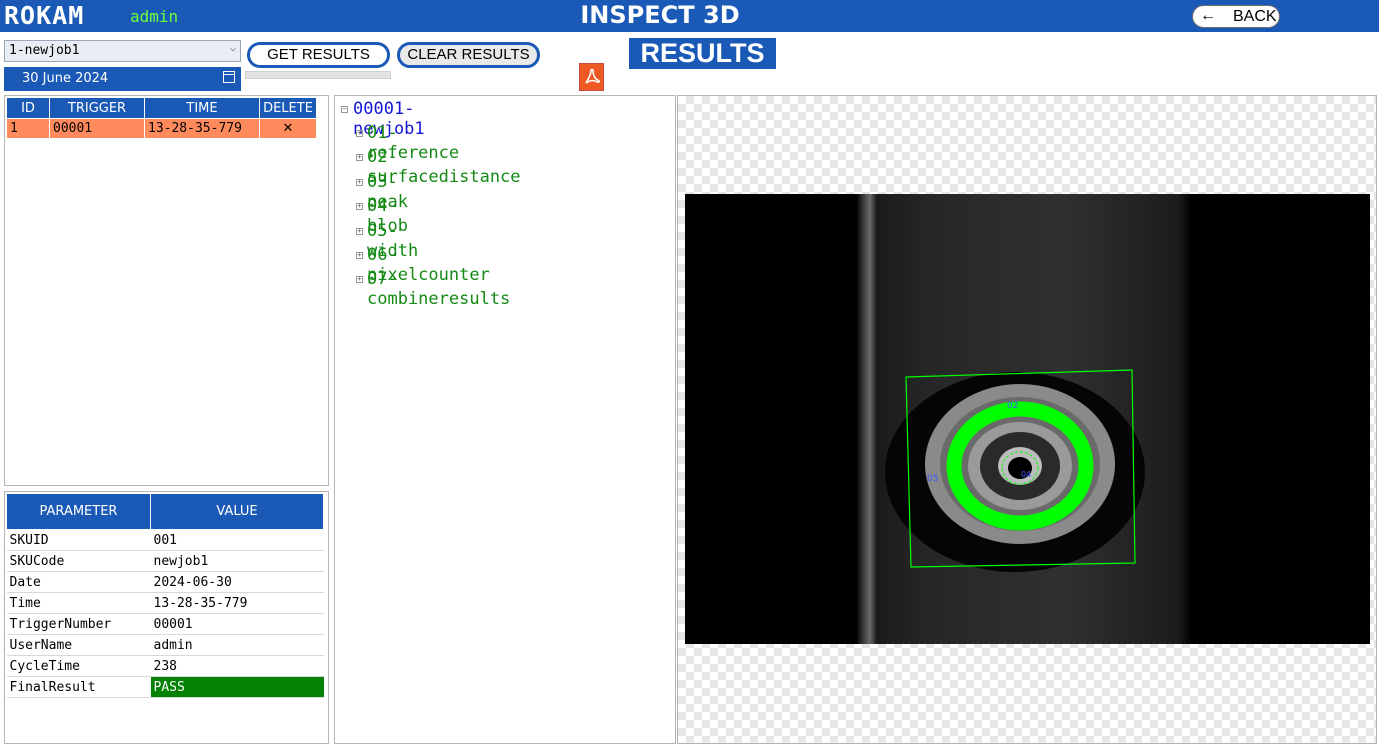  I want to click on top-bar: ROKAM admin INSPECT 3D ← BACK, so click(689, 16).